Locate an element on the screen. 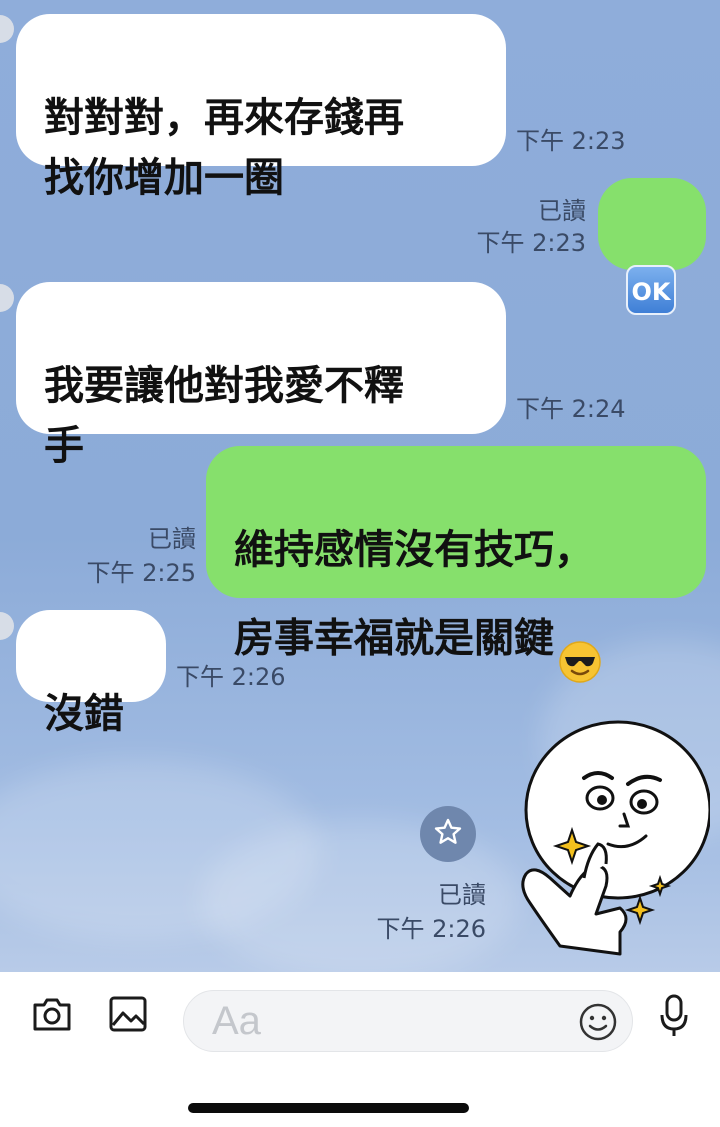 This screenshot has height=1127, width=720. image-icon is located at coordinates (128, 1016).